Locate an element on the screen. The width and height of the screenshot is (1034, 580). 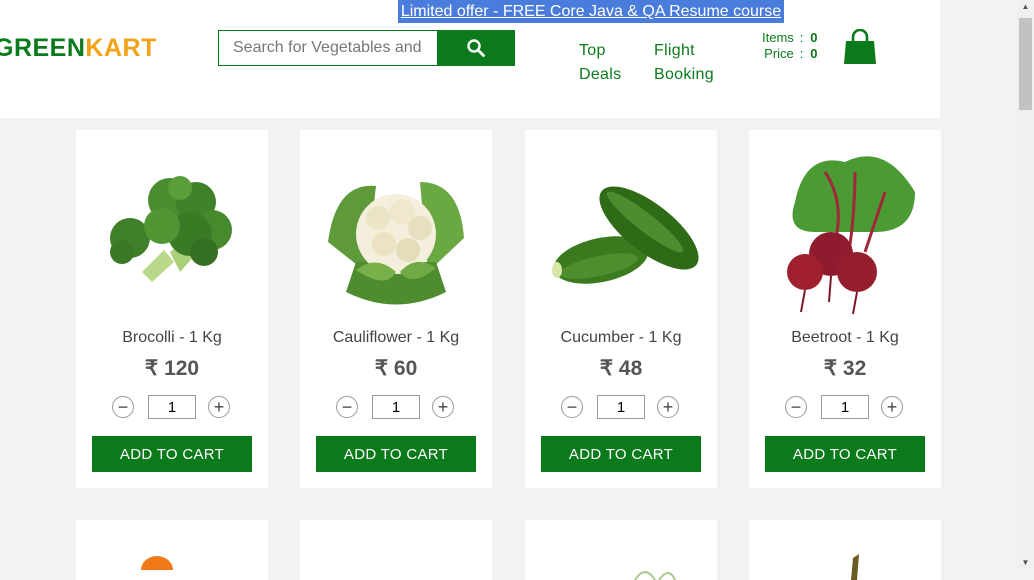
nav-top-deals-line2: Deals is located at coordinates (600, 74).